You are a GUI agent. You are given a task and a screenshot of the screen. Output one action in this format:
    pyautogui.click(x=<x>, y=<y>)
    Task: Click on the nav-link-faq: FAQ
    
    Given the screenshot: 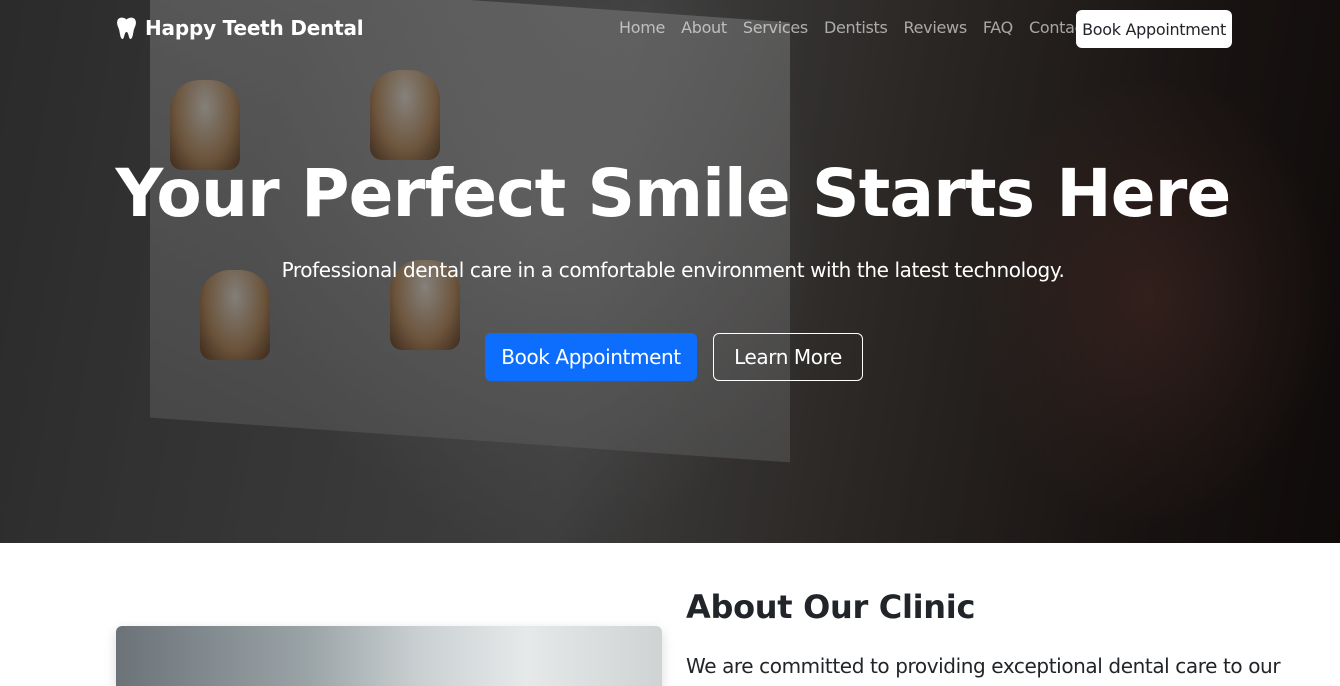 What is the action you would take?
    pyautogui.click(x=998, y=27)
    